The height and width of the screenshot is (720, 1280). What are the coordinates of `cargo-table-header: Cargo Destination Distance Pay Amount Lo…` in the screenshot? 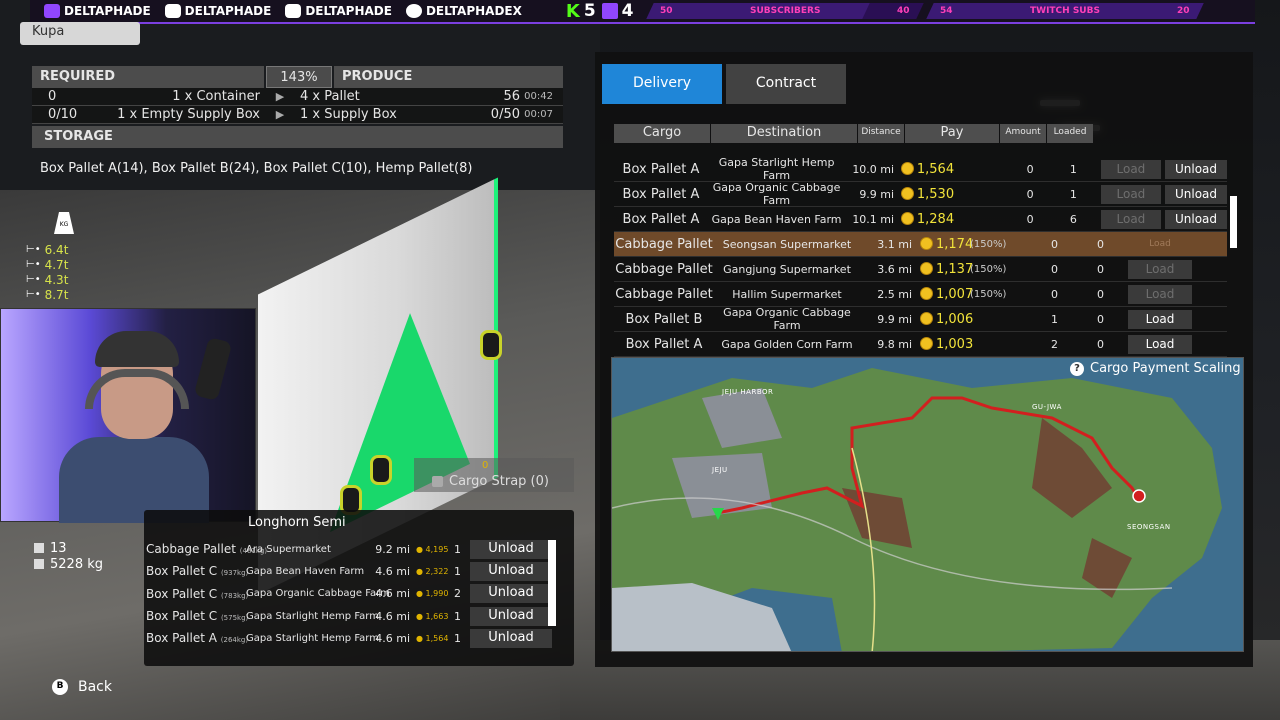 It's located at (920, 133).